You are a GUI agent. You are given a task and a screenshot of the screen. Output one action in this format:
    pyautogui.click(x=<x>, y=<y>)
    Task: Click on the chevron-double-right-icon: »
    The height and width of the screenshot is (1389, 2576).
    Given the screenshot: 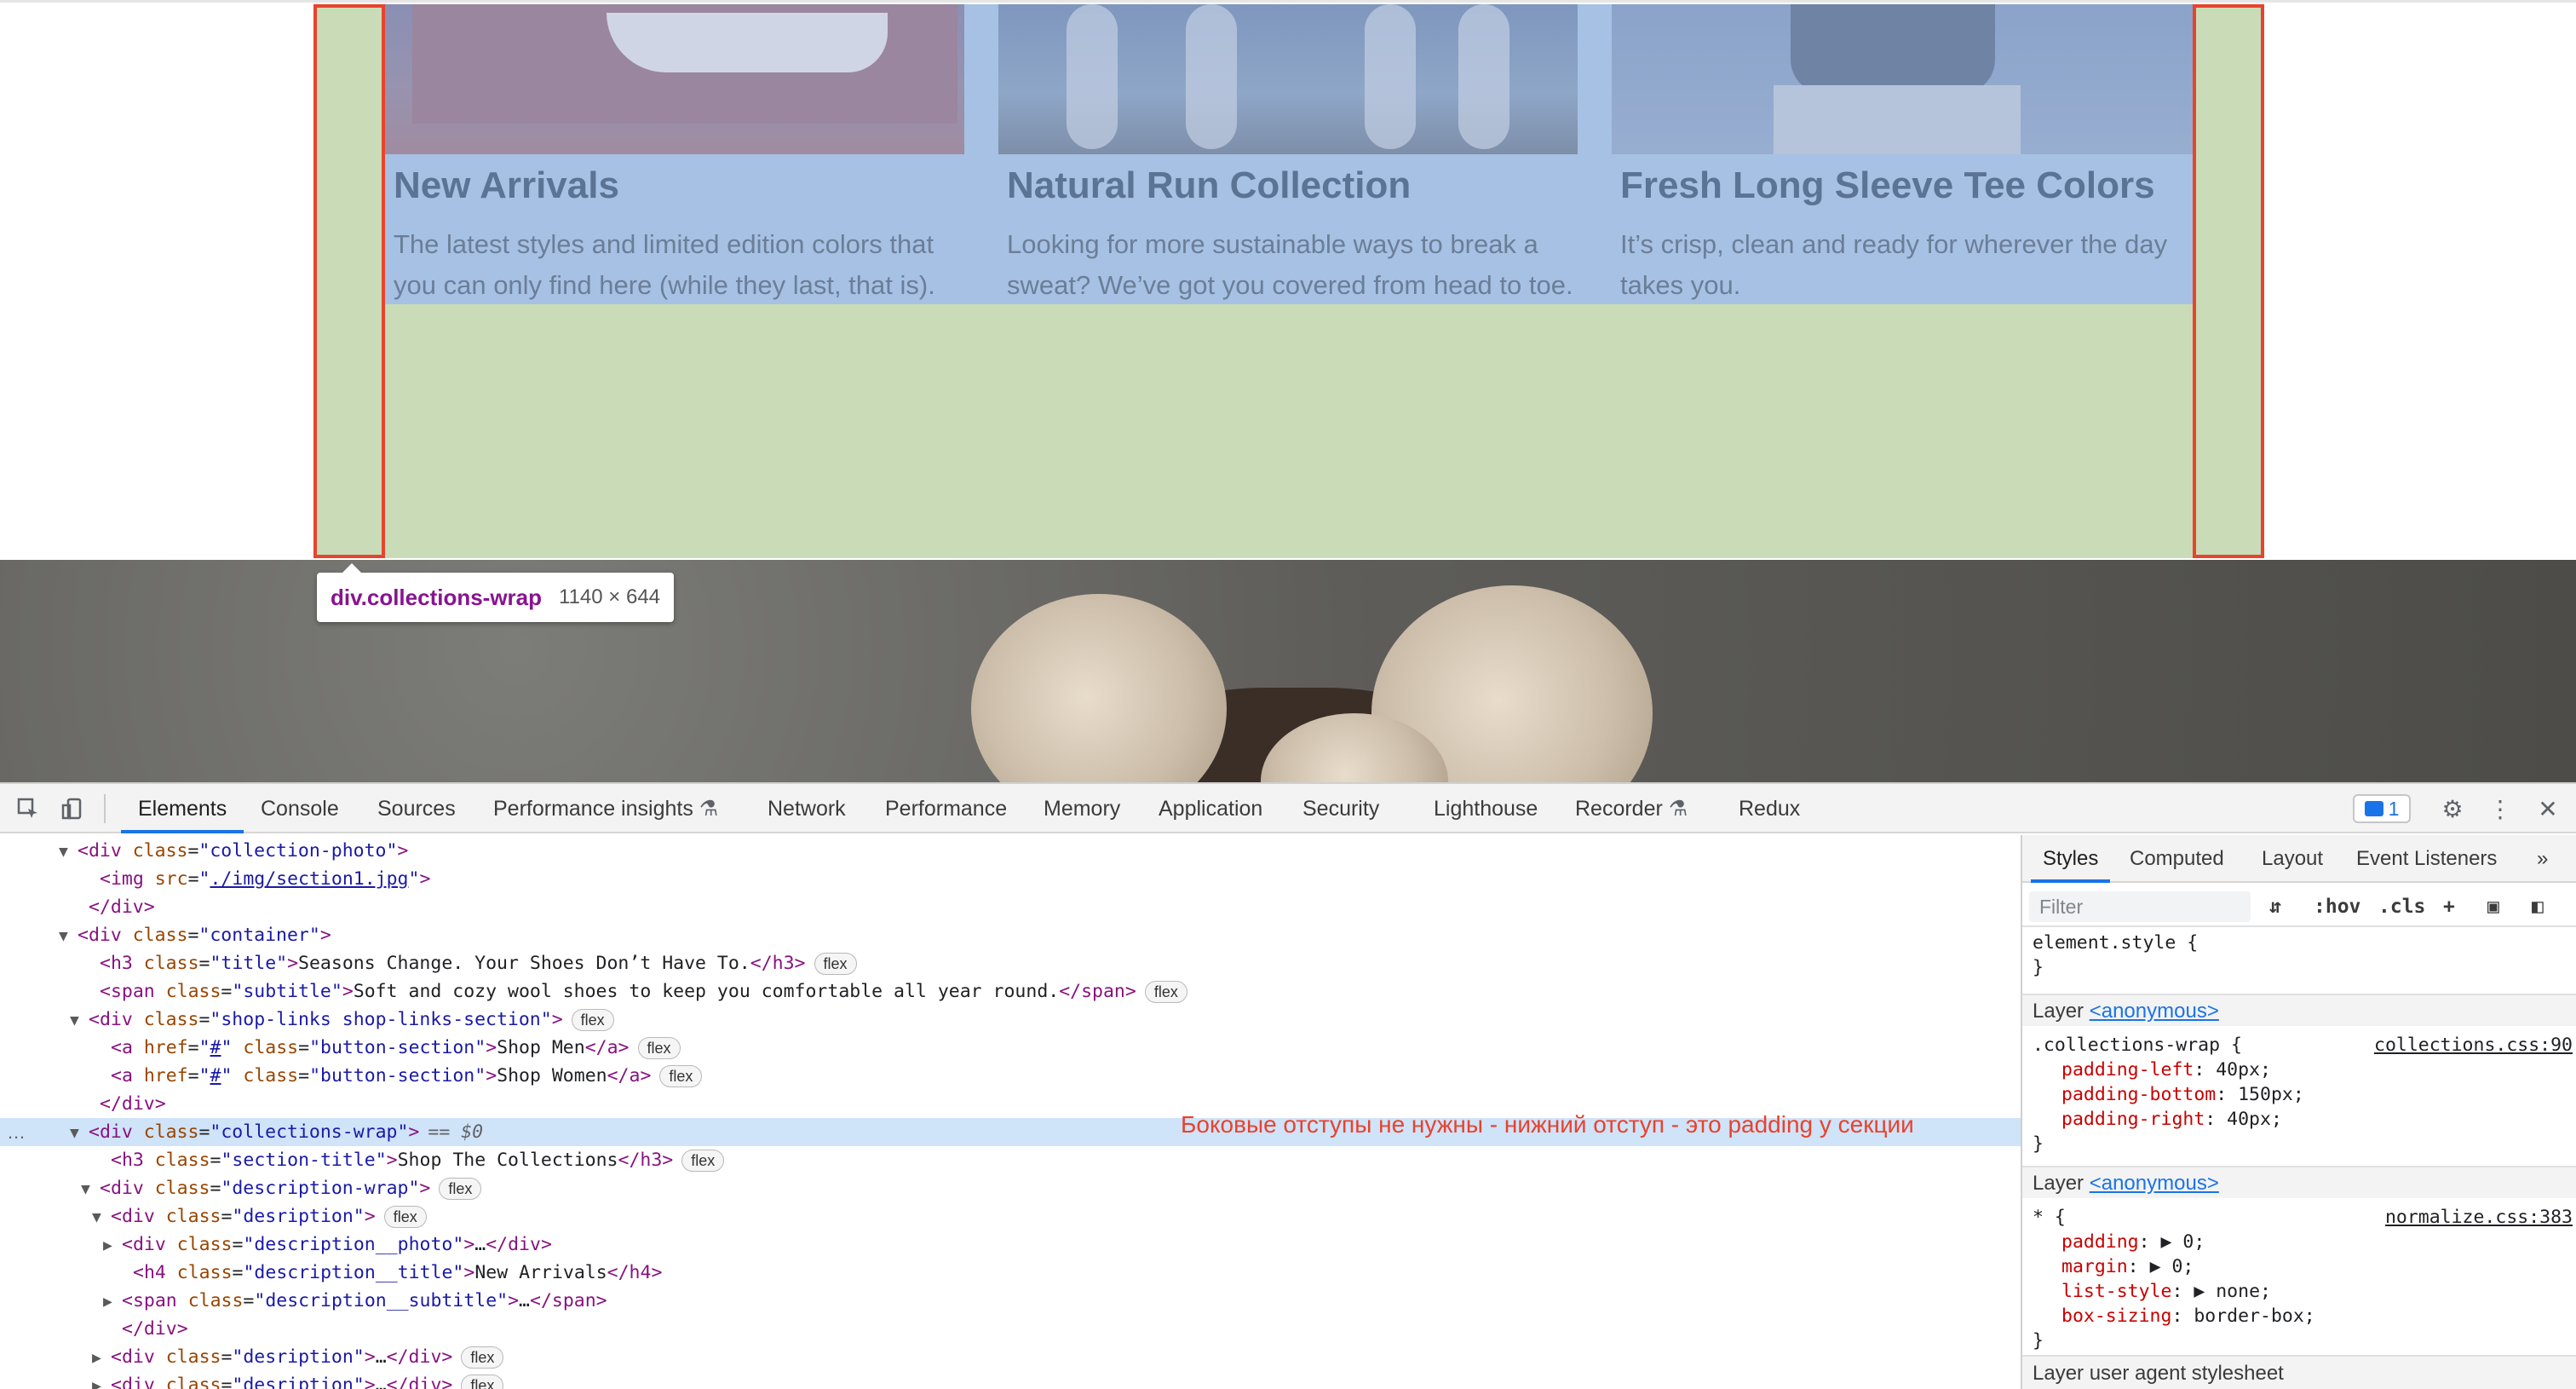 What is the action you would take?
    pyautogui.click(x=2542, y=859)
    